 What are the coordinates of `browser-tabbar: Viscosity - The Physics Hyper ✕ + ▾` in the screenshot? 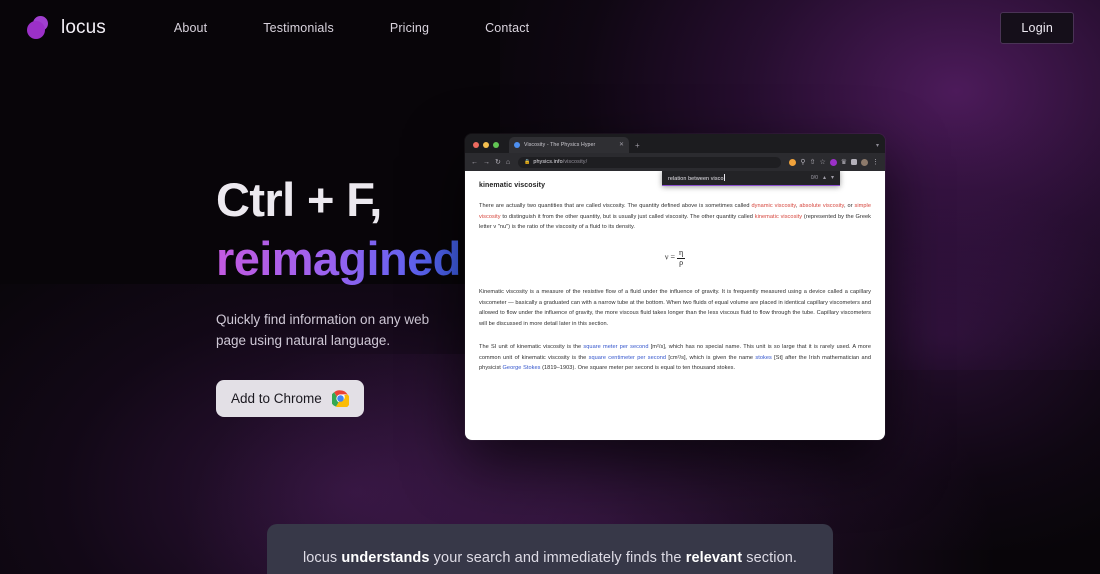 It's located at (675, 143).